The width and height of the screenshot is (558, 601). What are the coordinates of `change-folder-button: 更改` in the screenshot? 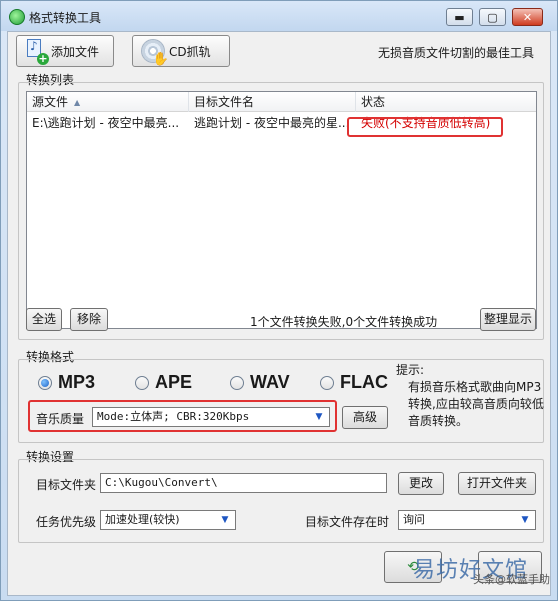 It's located at (421, 483).